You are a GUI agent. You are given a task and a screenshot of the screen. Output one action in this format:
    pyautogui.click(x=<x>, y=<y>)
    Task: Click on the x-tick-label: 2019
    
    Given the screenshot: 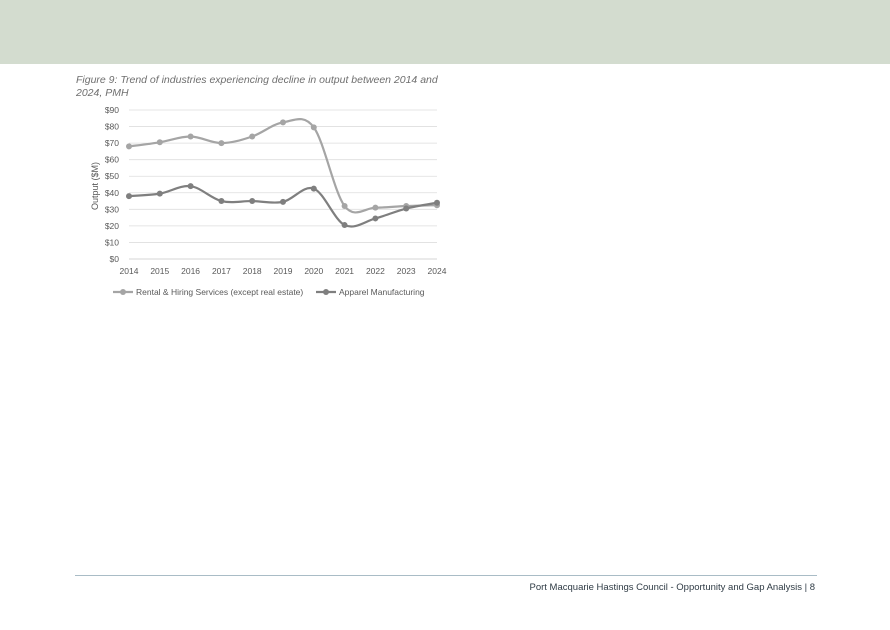 What is the action you would take?
    pyautogui.click(x=283, y=271)
    